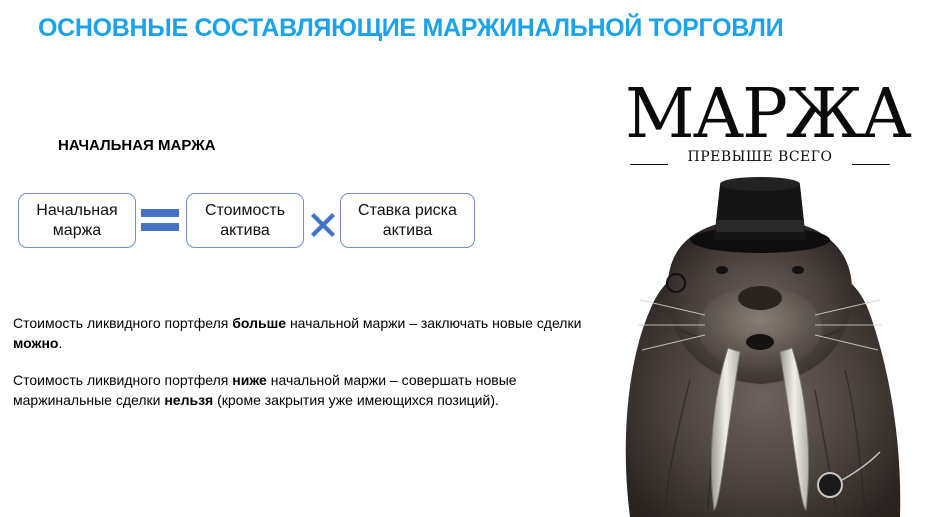 The image size is (930, 517). Describe the element at coordinates (259, 323) in the screenshot. I see `paragraph-emphasis: больше` at that location.